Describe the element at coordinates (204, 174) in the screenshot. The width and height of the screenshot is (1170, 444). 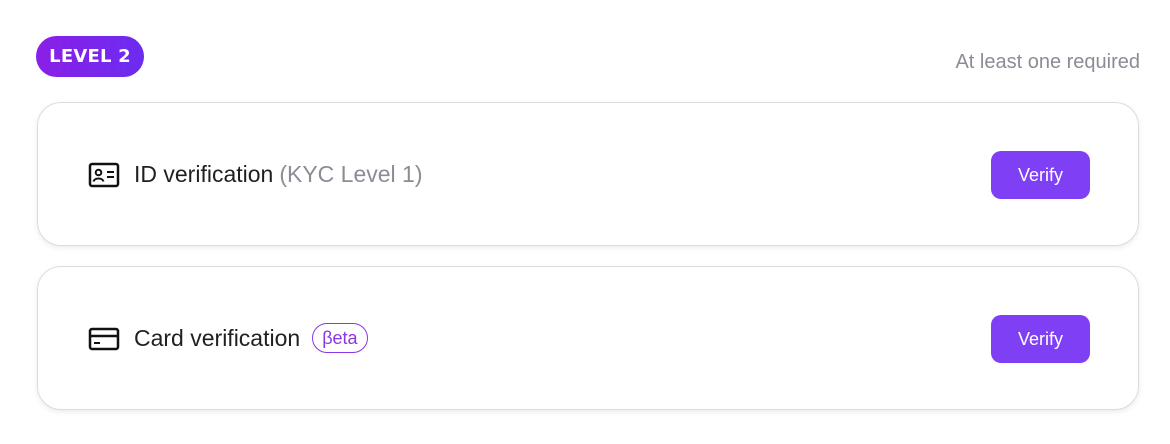
I see `id-verification-label: ID verification` at that location.